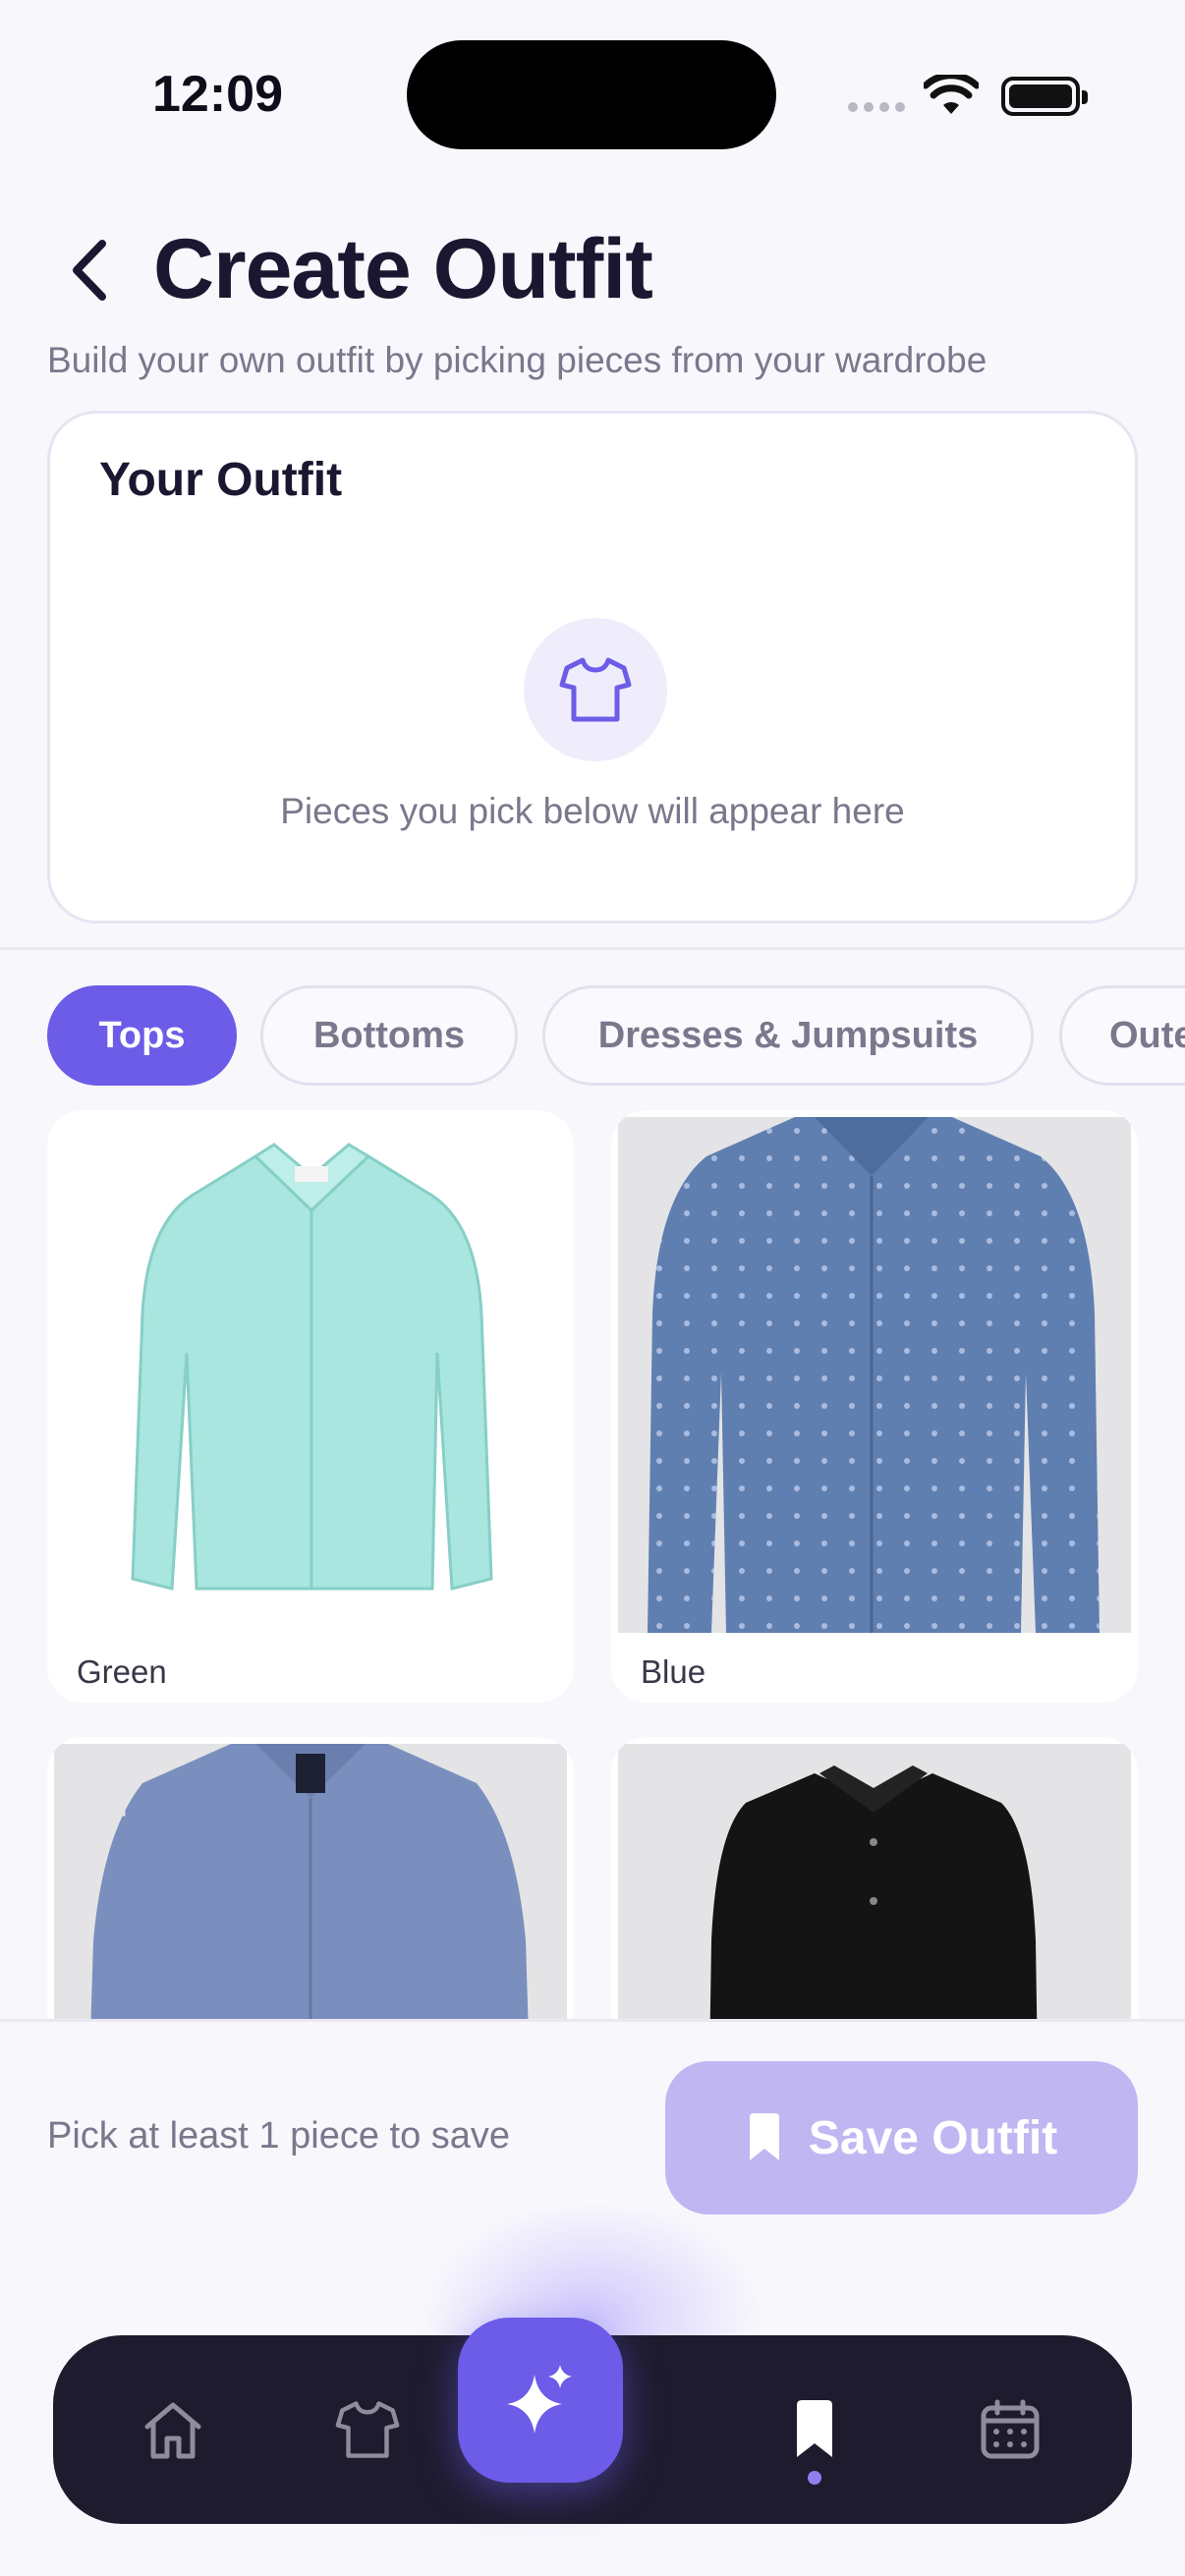 The image size is (1185, 2576). I want to click on wardrobe-item: Green, so click(311, 1406).